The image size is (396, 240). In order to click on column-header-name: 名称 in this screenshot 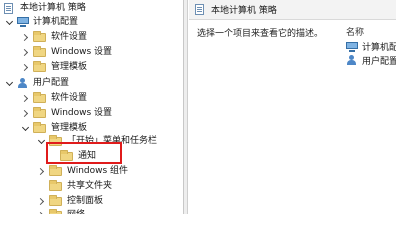, I will do `click(355, 31)`.